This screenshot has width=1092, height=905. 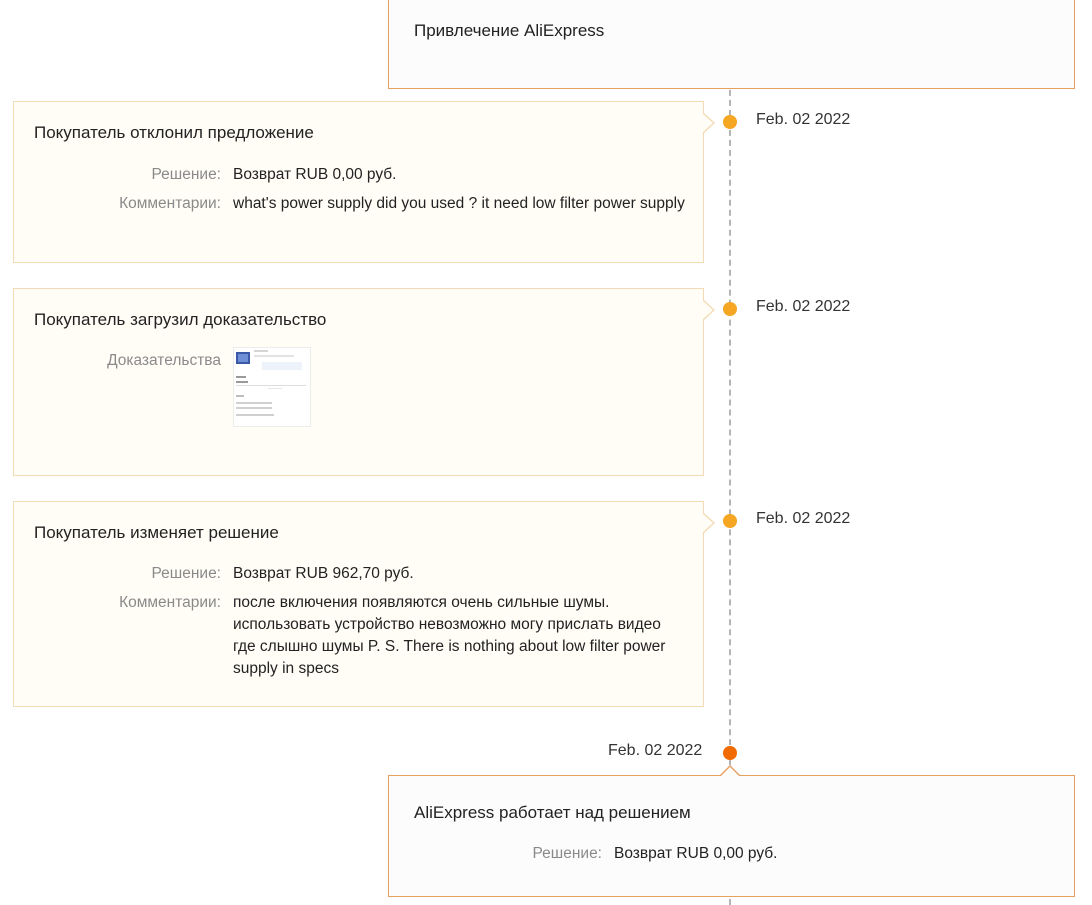 I want to click on evidence-row: Доказательства, so click(x=117, y=361).